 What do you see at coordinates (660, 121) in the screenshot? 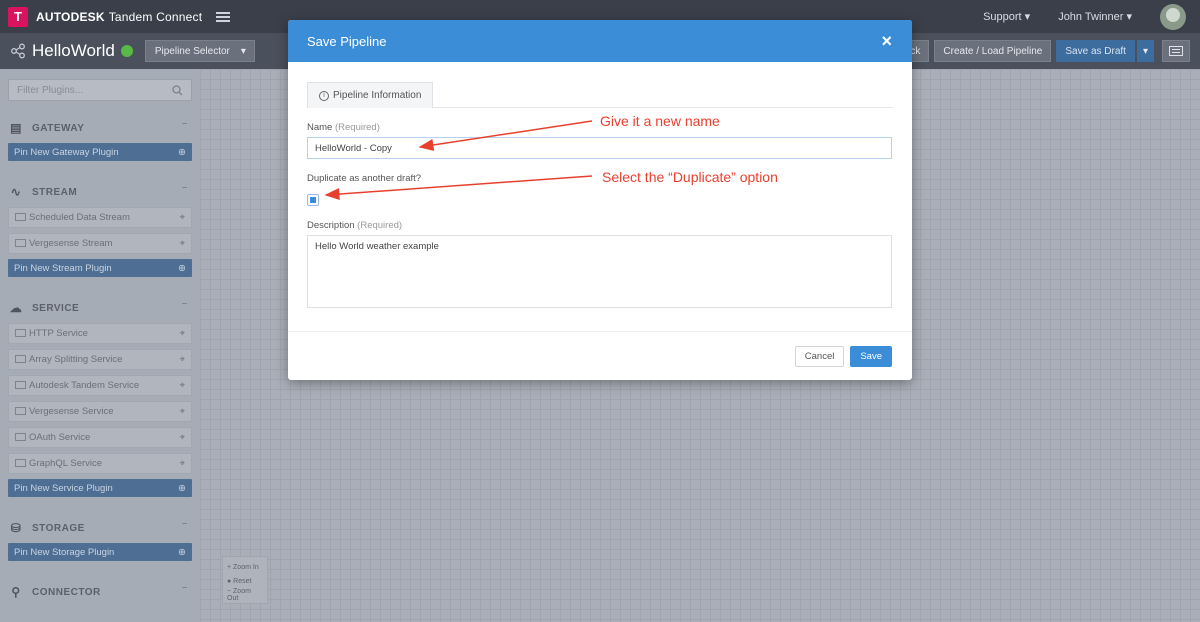
I see `annotation-name-hint: Give it a new name` at bounding box center [660, 121].